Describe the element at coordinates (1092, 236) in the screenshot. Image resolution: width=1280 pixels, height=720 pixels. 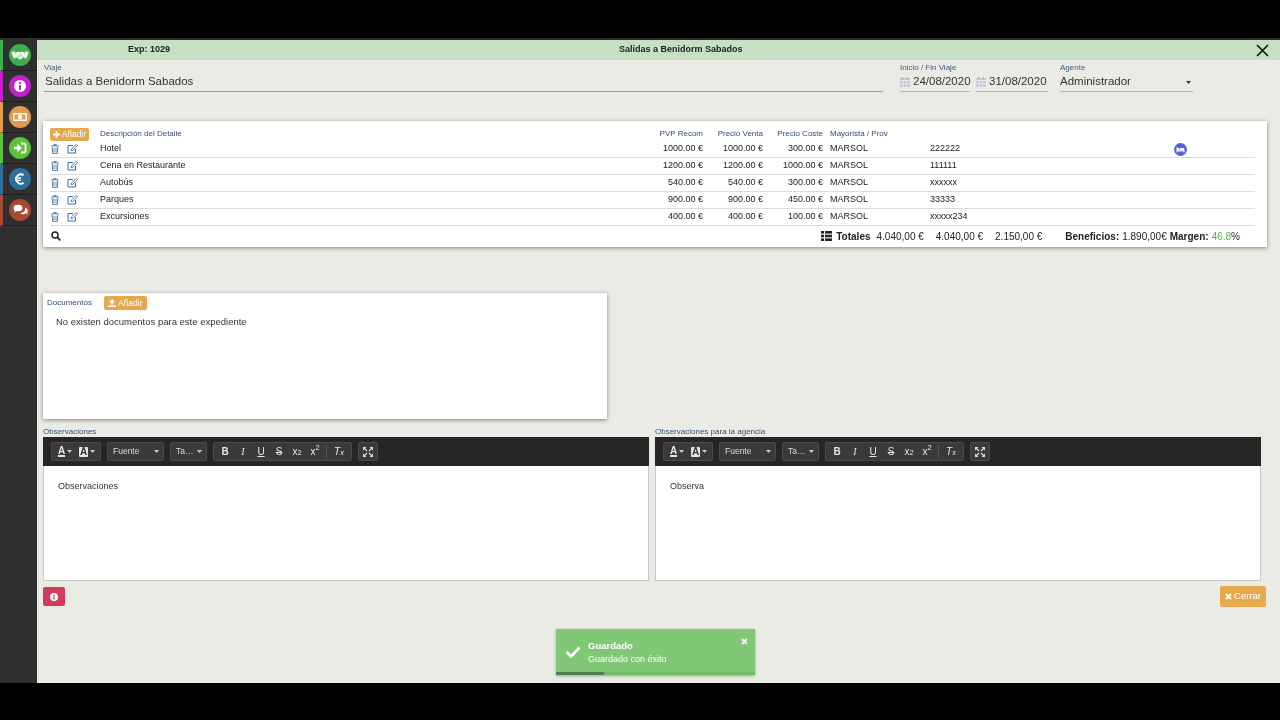
I see `profit-label: Beneficios:` at that location.